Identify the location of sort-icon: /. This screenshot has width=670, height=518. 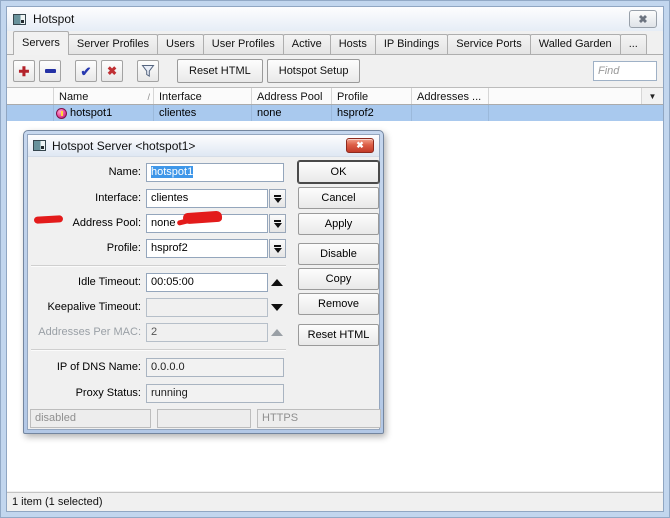
(148, 96).